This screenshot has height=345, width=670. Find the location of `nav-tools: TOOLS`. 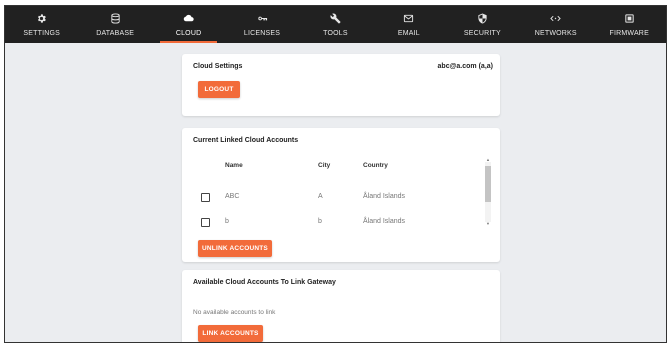

nav-tools: TOOLS is located at coordinates (335, 24).